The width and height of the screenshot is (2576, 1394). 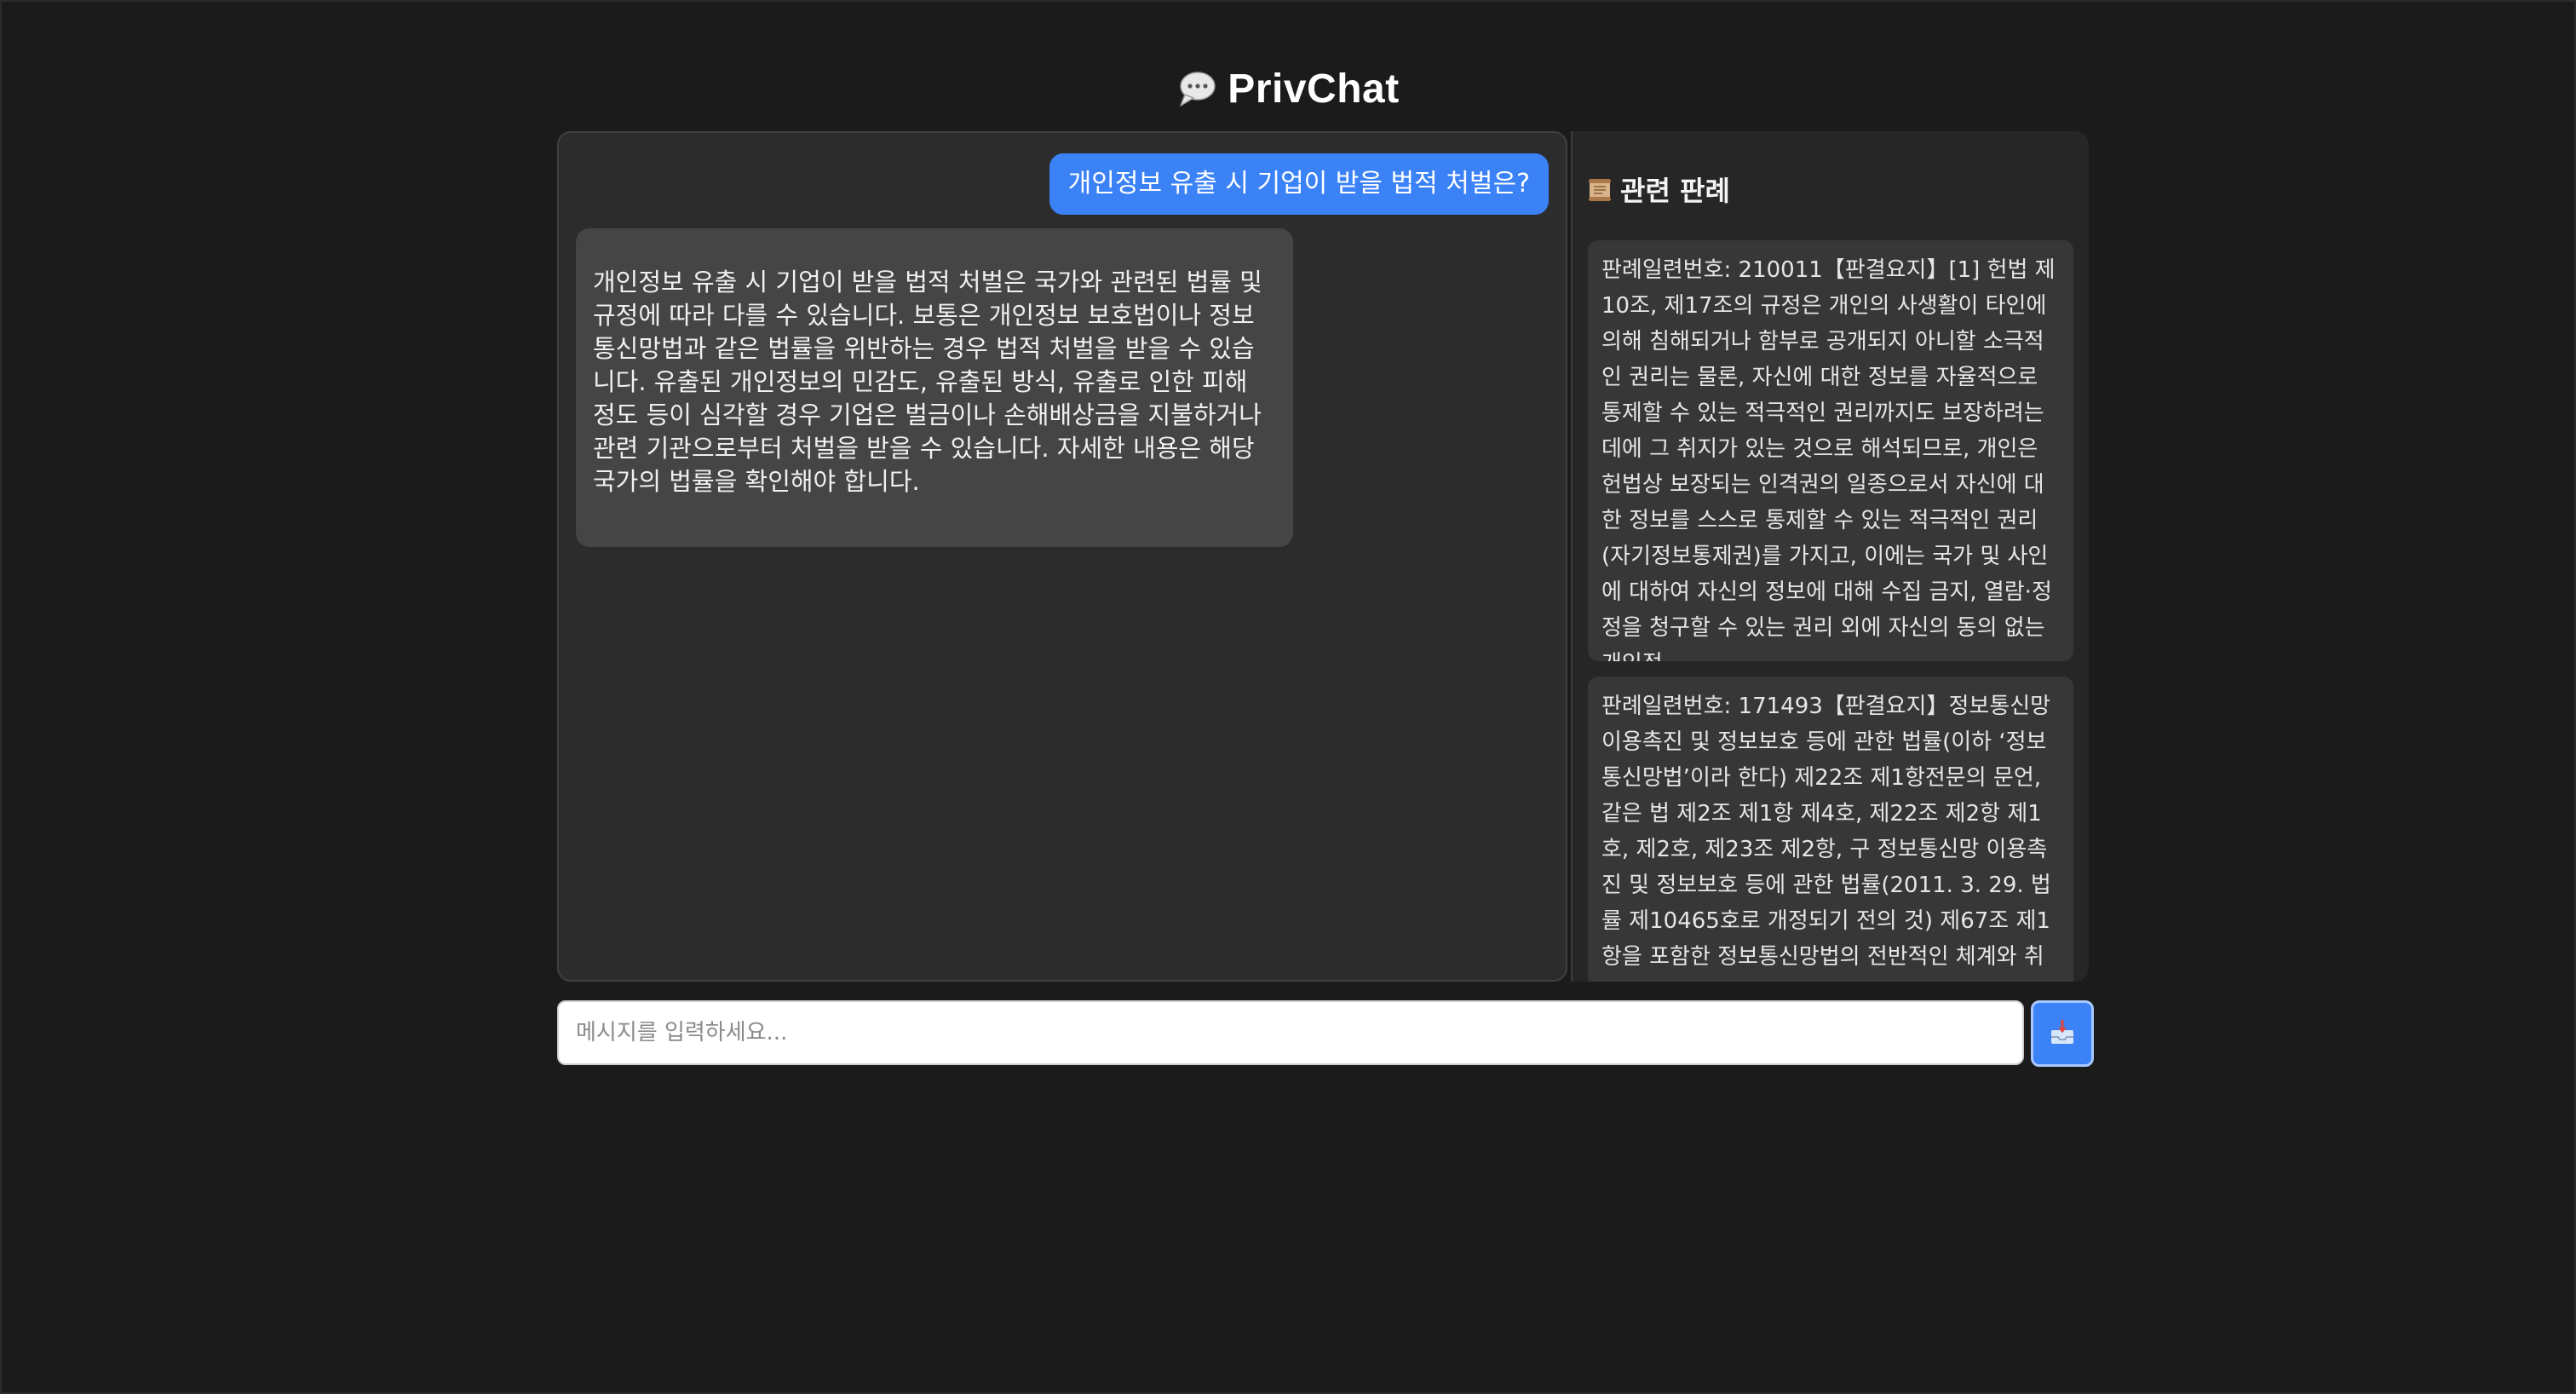 What do you see at coordinates (1290, 1032) in the screenshot?
I see `message-input` at bounding box center [1290, 1032].